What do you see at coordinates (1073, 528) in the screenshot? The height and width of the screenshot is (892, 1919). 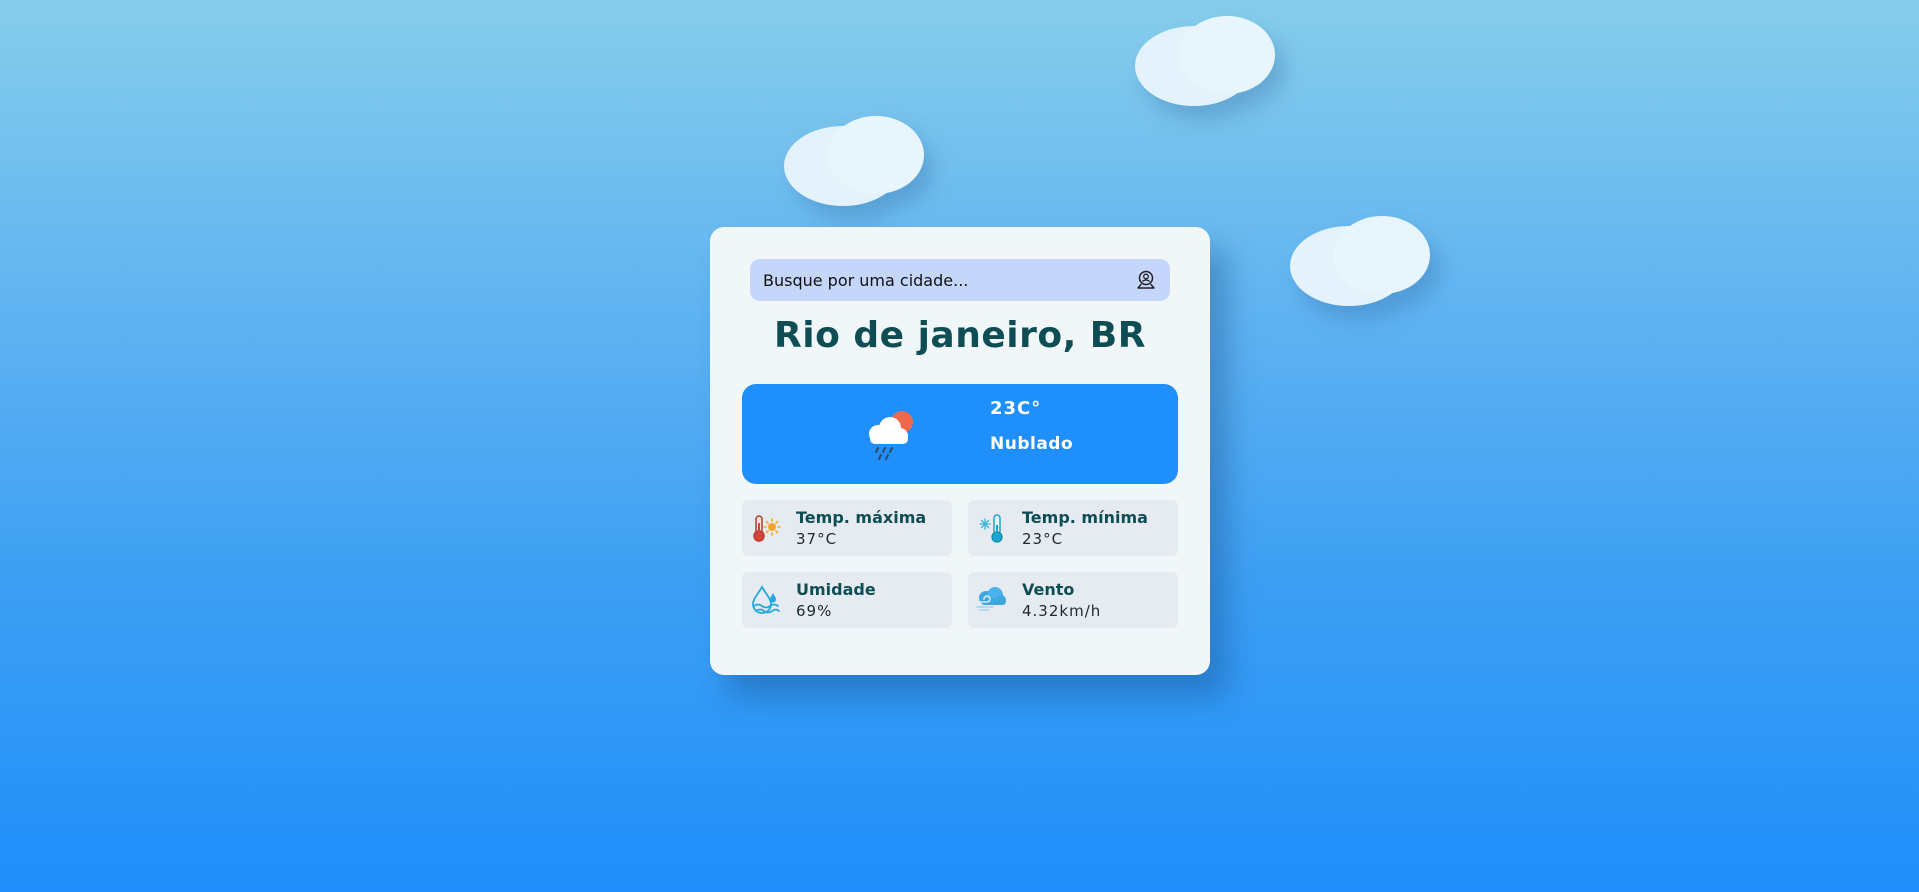 I see `stat-min-temperature: Temp. mínima 23°C` at bounding box center [1073, 528].